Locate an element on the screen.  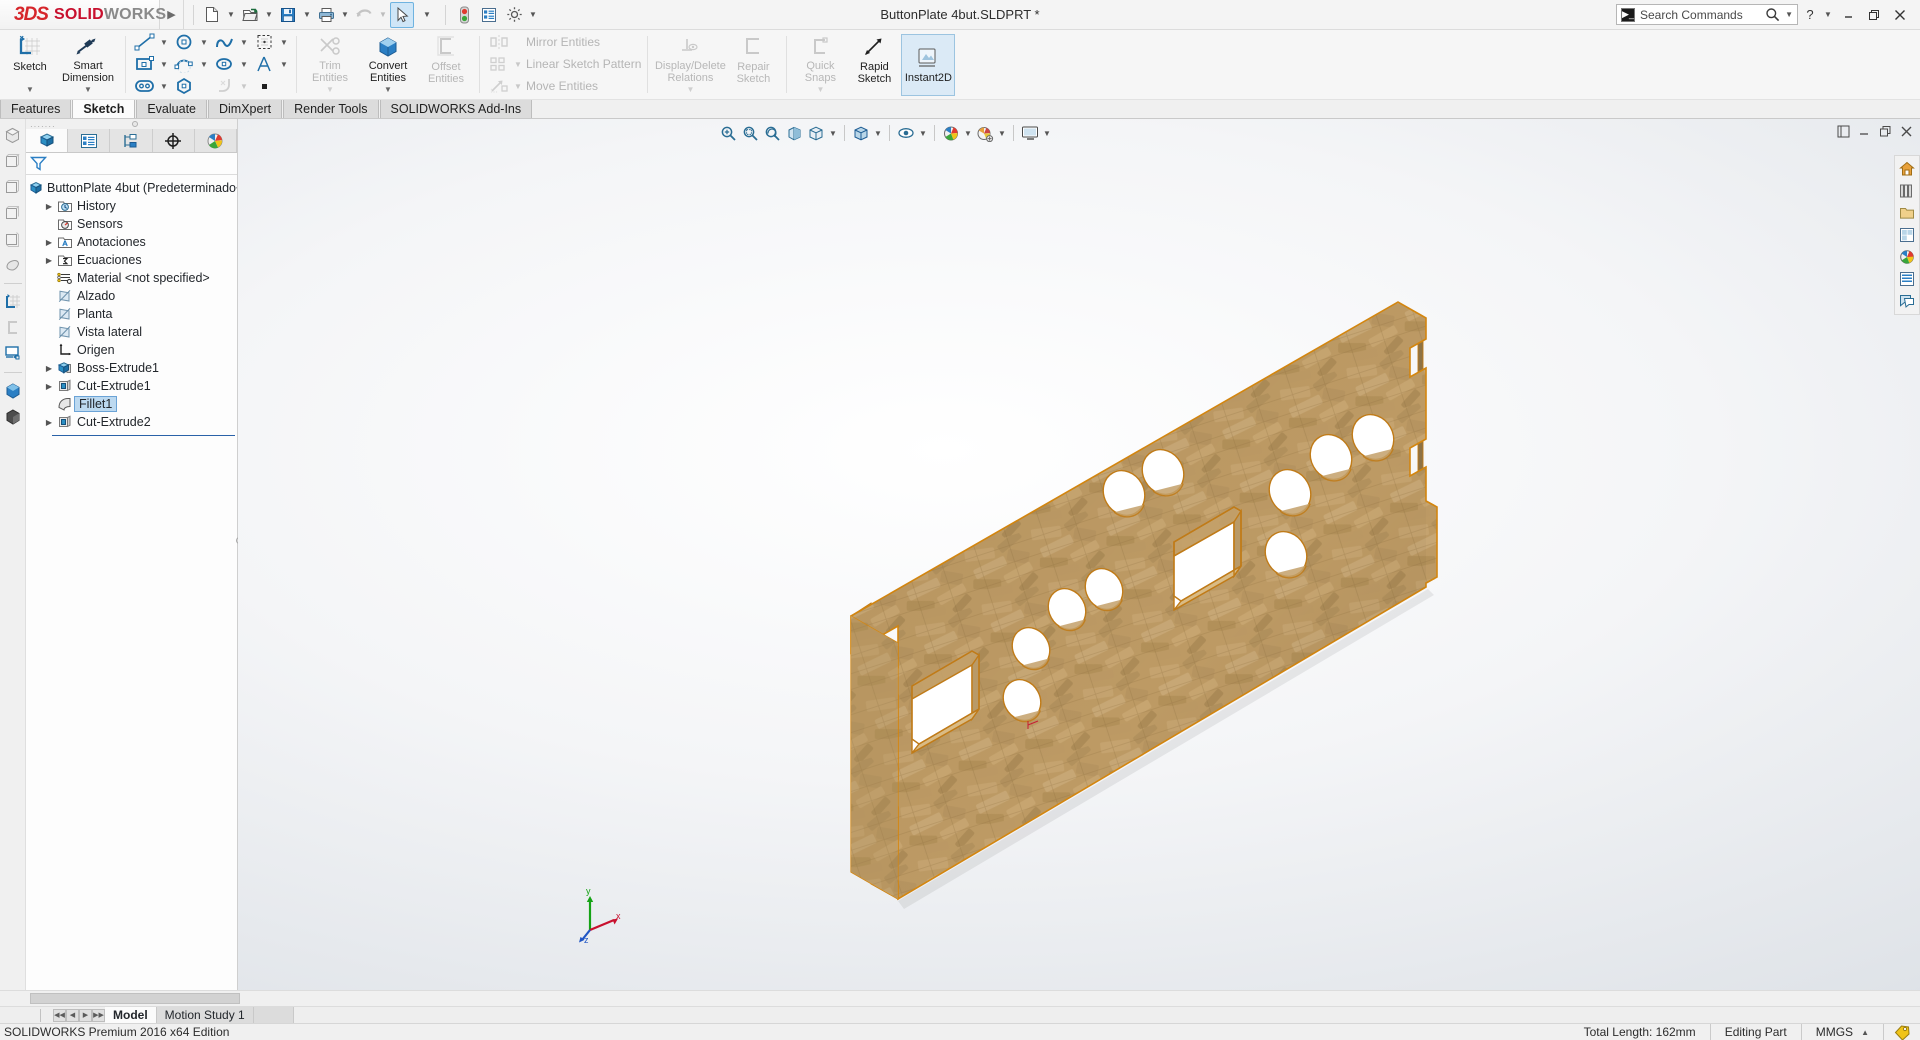
front-view-icon is located at coordinates (13, 161).